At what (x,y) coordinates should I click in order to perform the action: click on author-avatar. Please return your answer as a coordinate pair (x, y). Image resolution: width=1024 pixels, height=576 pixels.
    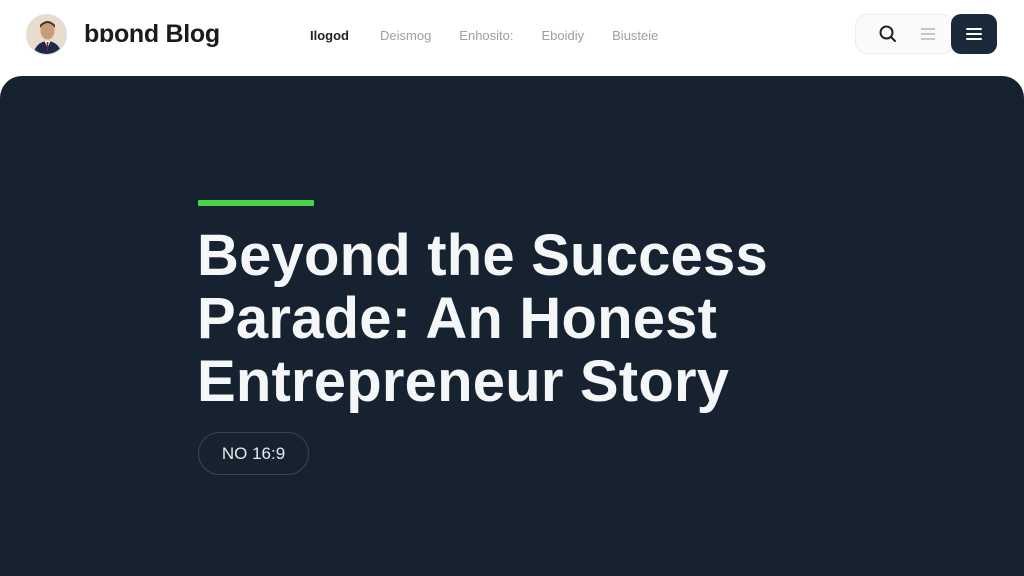
    Looking at the image, I should click on (46, 34).